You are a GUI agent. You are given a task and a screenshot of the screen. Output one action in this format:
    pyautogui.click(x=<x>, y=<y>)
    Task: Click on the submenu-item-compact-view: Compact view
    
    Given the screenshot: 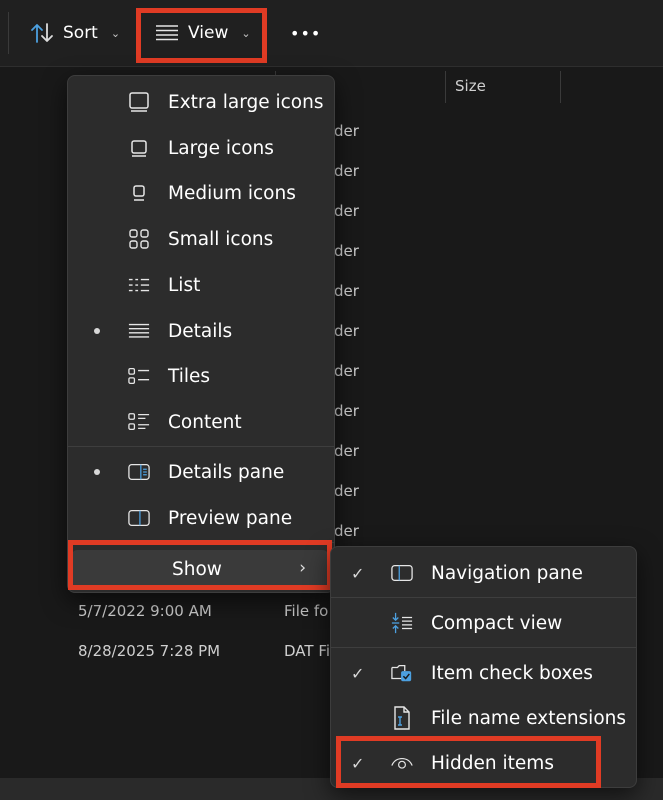 What is the action you would take?
    pyautogui.click(x=483, y=623)
    